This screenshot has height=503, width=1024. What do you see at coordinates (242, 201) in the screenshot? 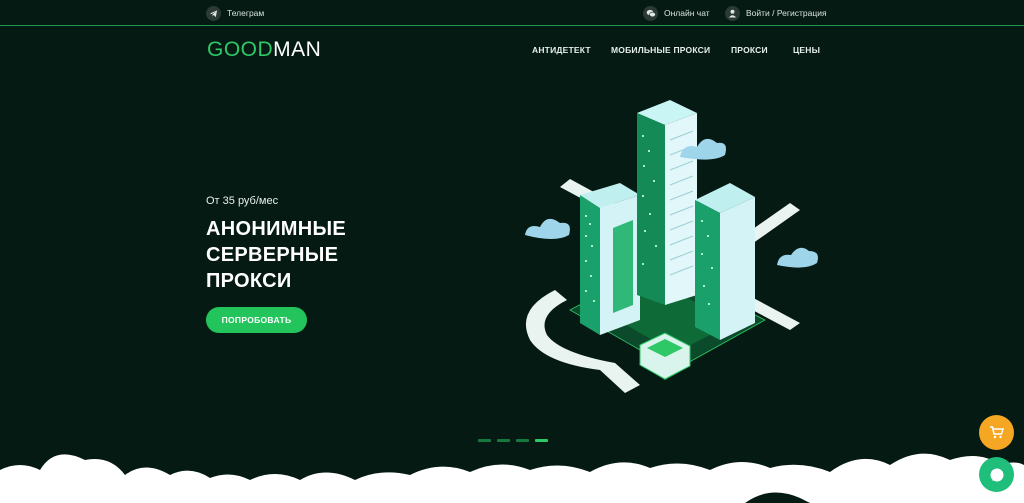
I see `price-tagline: От 35 руб/мес` at bounding box center [242, 201].